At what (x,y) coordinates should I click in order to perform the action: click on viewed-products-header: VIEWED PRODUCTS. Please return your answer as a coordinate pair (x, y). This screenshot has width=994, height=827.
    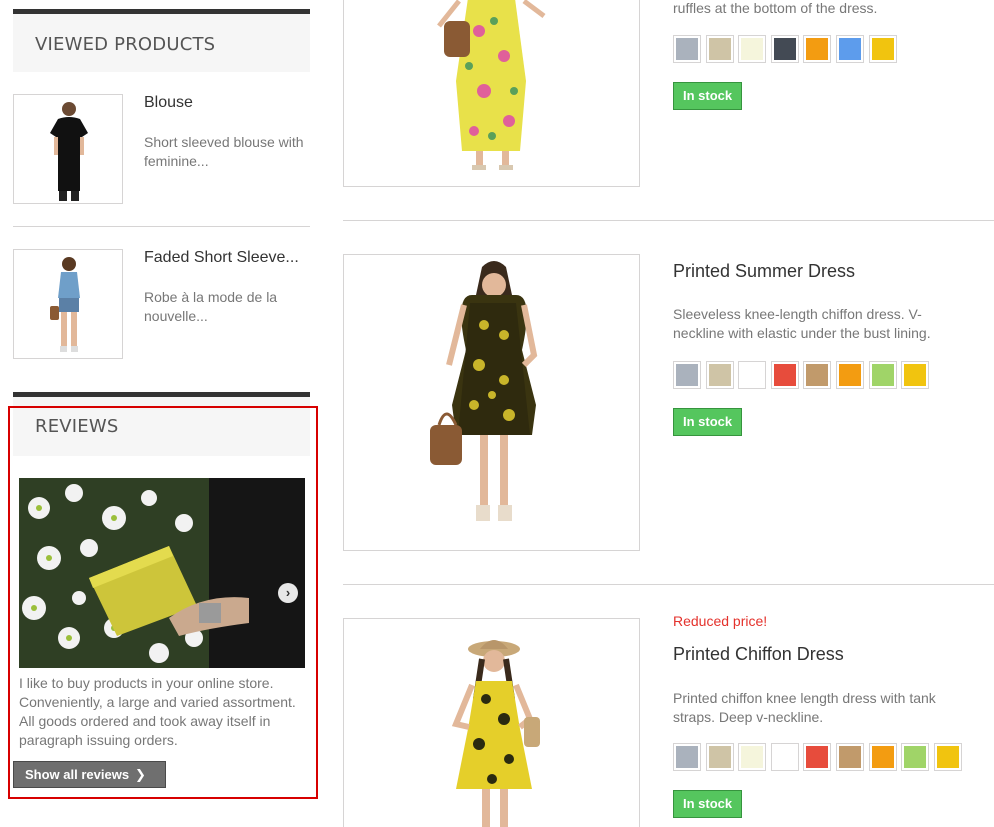
    Looking at the image, I should click on (161, 40).